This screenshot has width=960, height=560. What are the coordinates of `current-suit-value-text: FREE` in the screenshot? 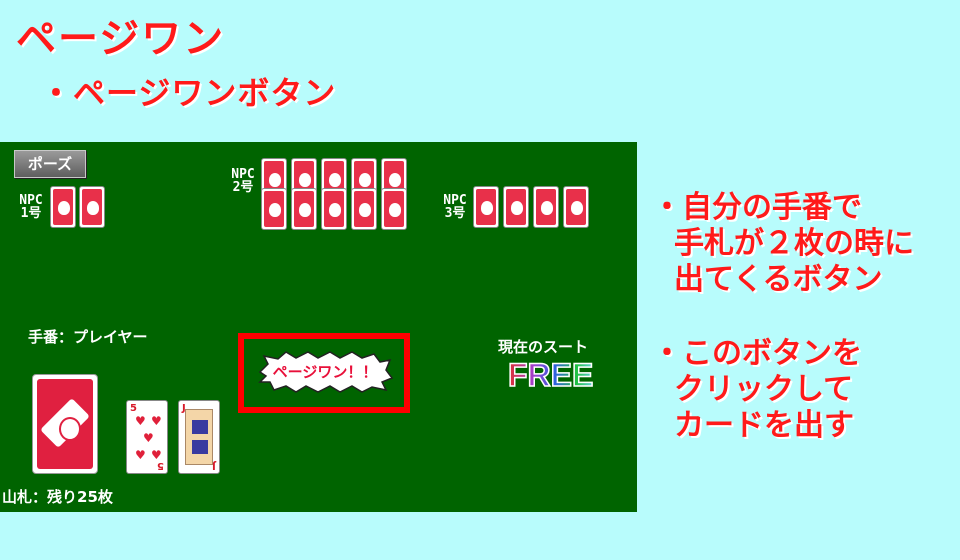 It's located at (550, 374).